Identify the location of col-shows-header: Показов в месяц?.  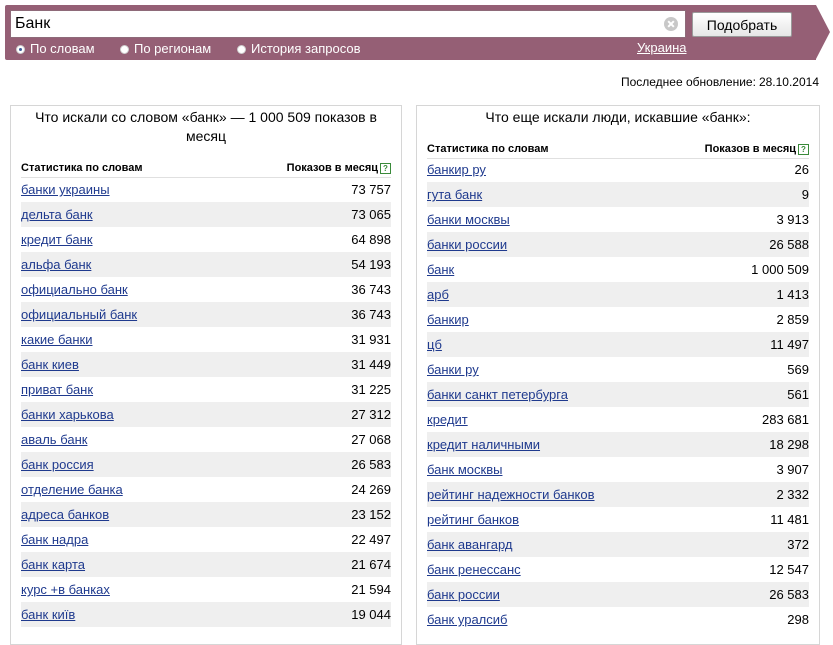
(757, 149).